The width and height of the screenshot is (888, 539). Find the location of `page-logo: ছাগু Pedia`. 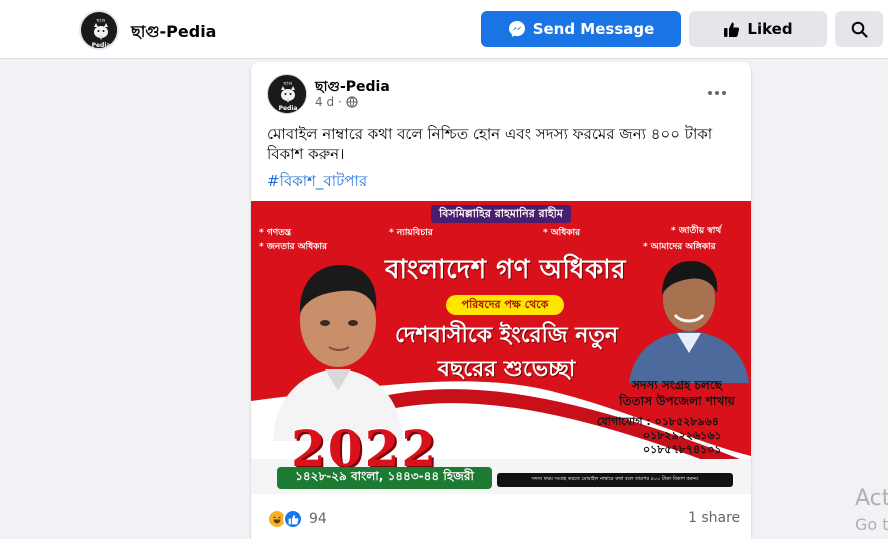

page-logo: ছাগু Pedia is located at coordinates (99, 30).